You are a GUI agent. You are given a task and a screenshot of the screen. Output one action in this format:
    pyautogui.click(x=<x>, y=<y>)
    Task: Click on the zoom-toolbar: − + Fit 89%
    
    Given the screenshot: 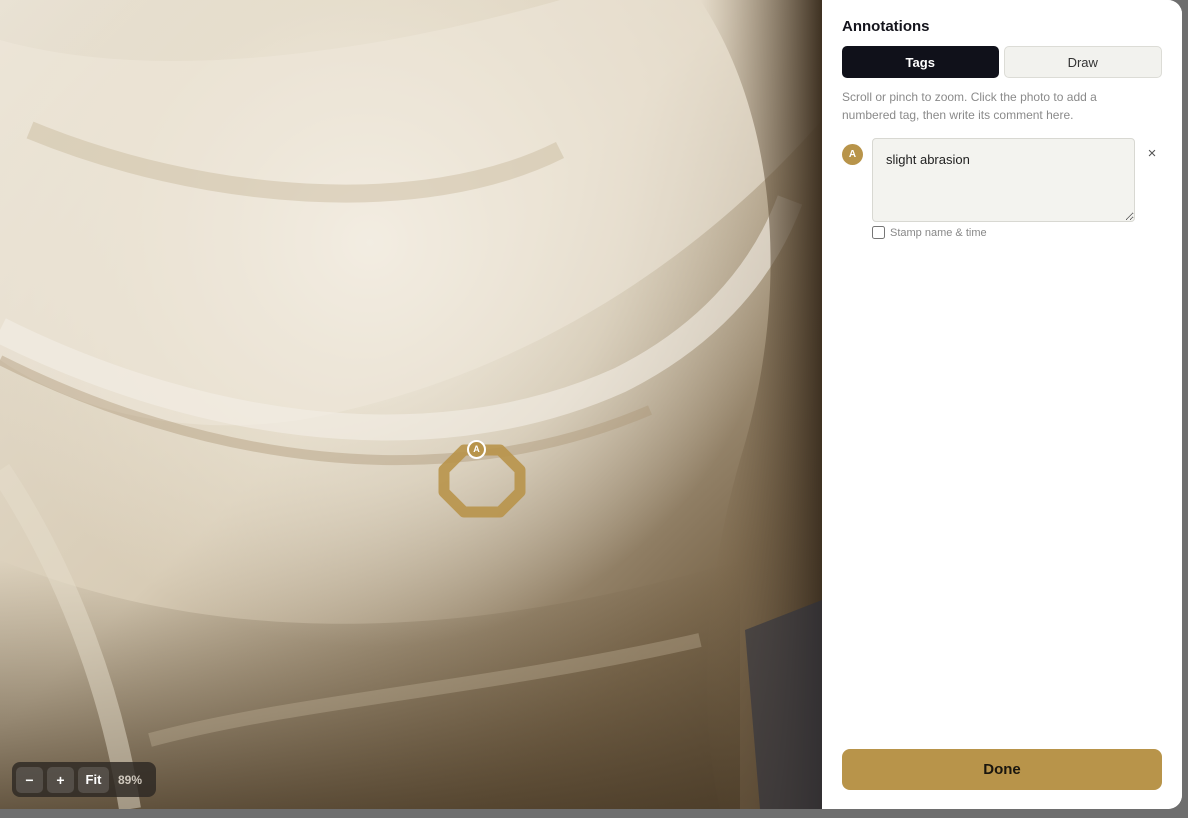 What is the action you would take?
    pyautogui.click(x=84, y=779)
    